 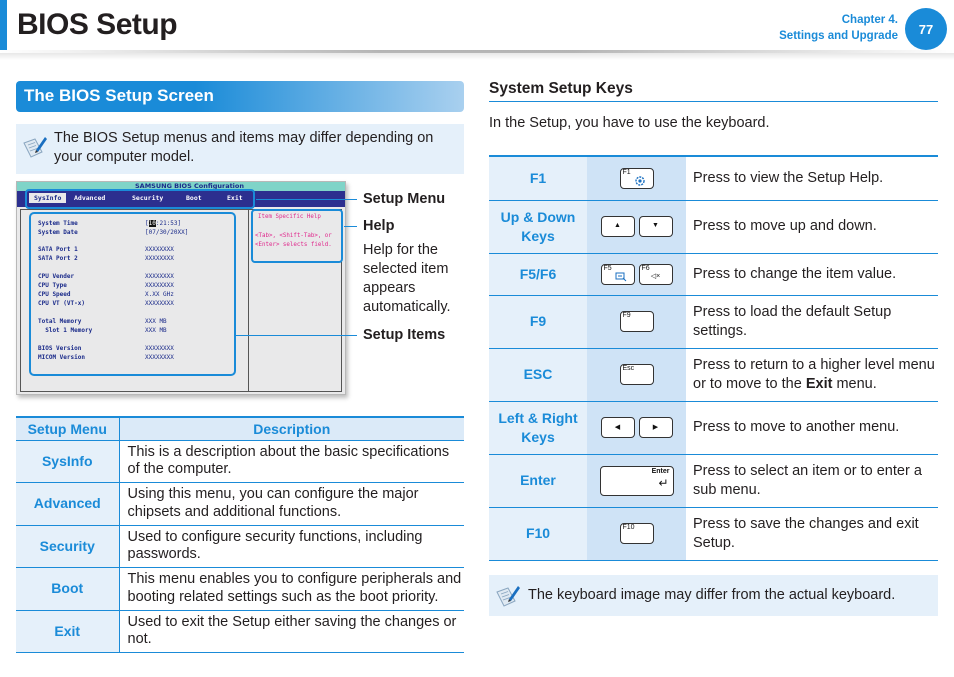 I want to click on f9-key: F9, so click(x=636, y=321).